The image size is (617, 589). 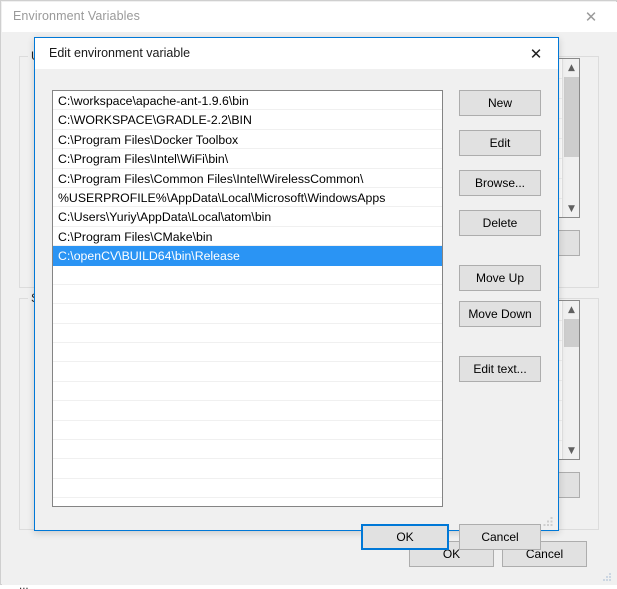 I want to click on delete-button: Delete, so click(x=500, y=223).